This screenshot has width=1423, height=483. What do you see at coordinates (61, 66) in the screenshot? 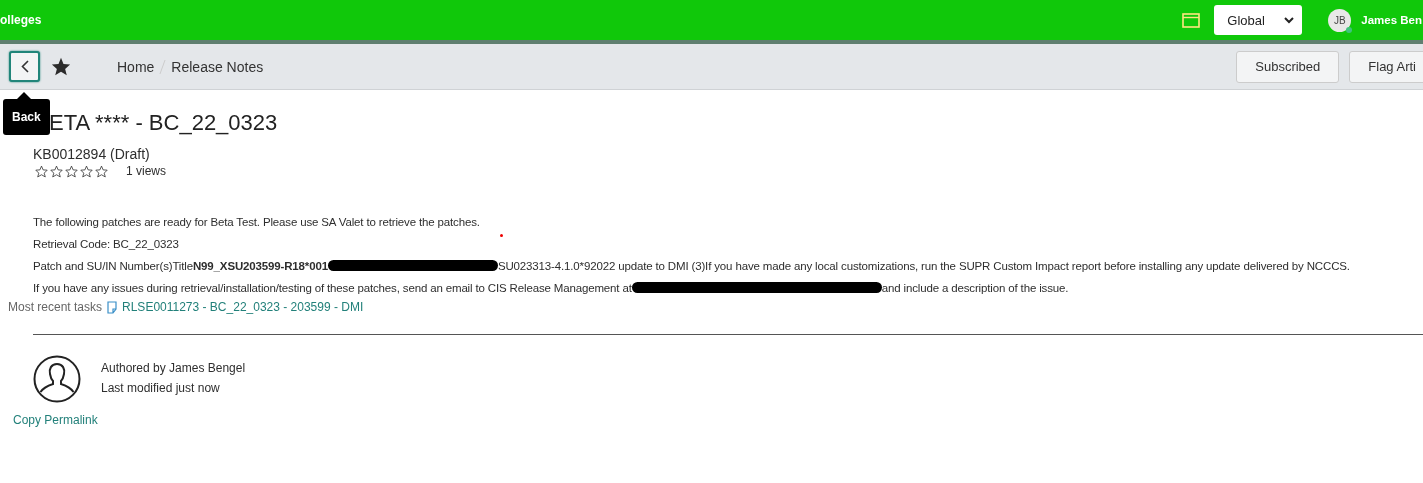
I see `star-icon` at bounding box center [61, 66].